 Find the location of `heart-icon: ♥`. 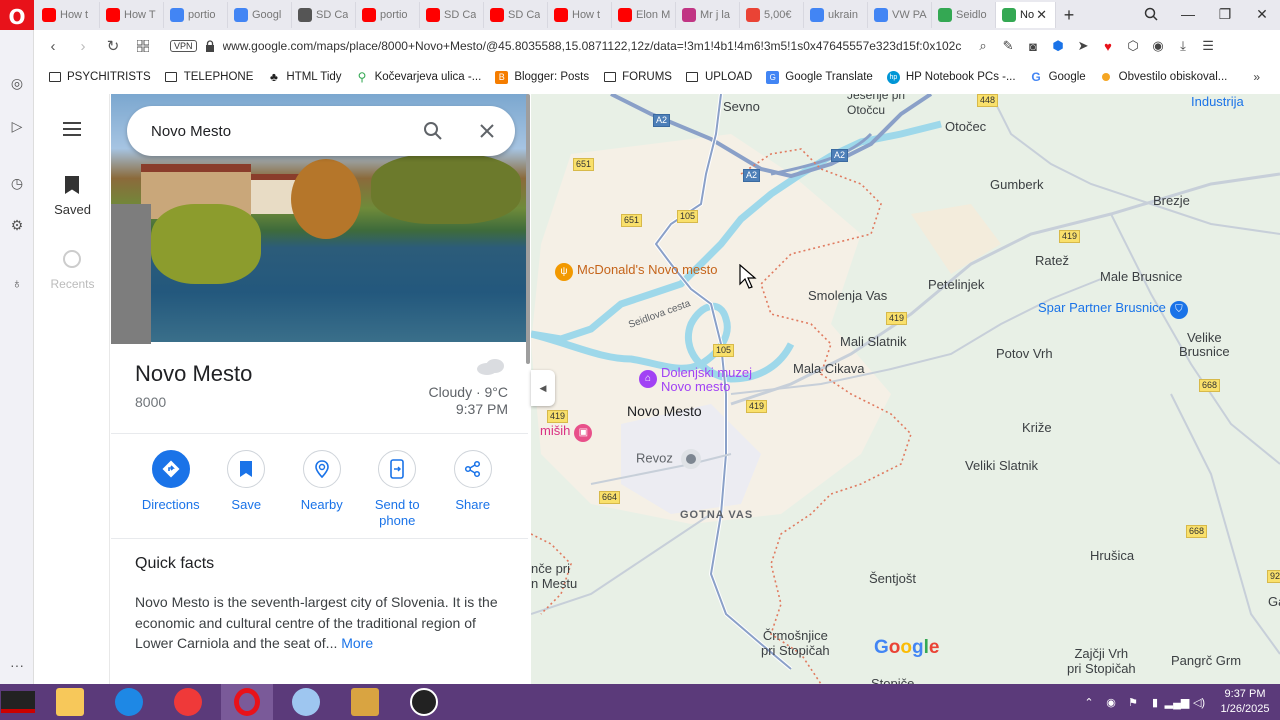

heart-icon: ♥ is located at coordinates (1108, 46).